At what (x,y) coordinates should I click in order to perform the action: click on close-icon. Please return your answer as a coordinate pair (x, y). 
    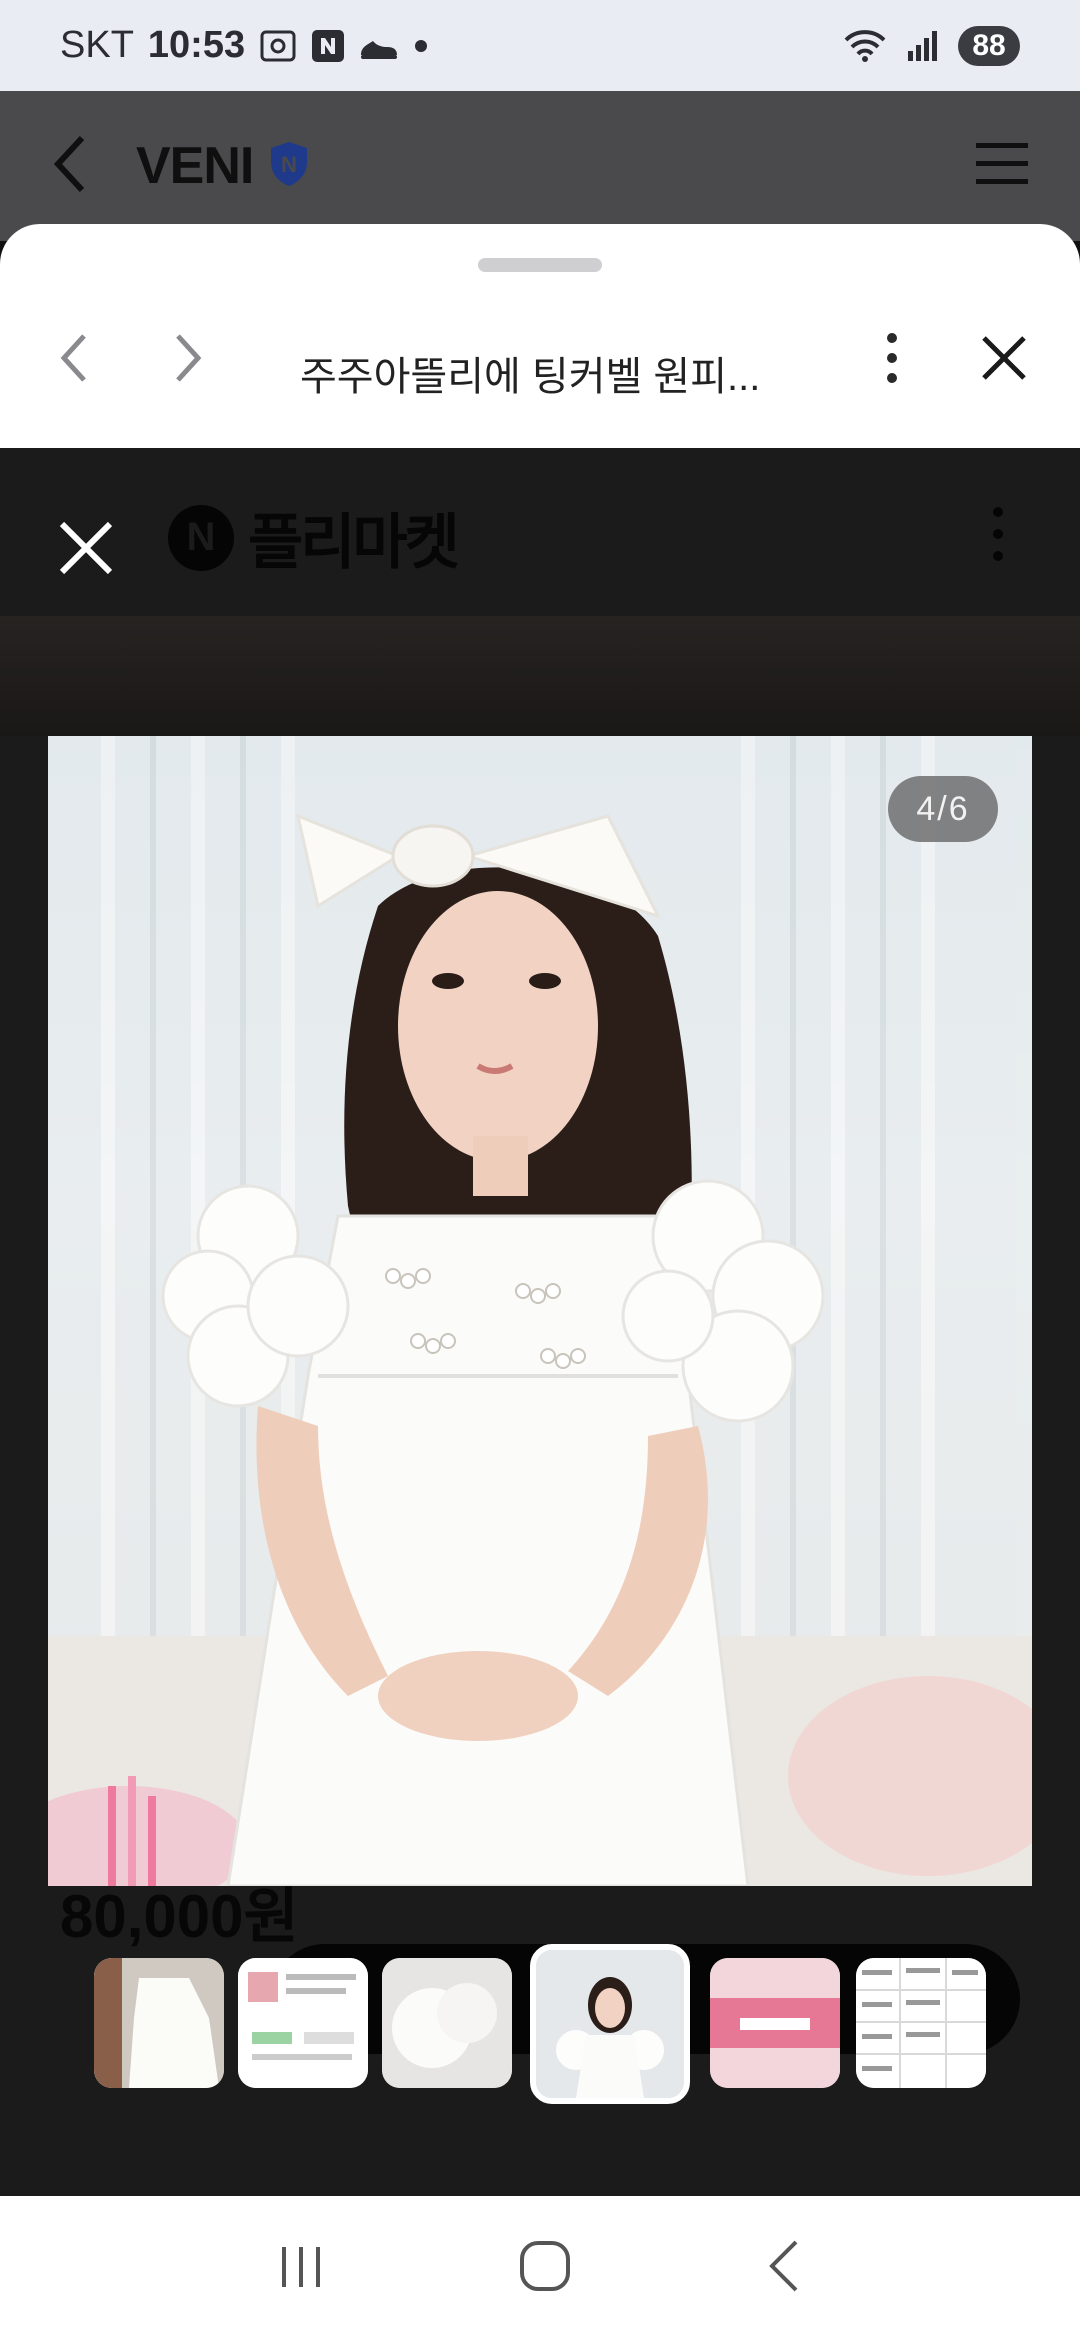
    Looking at the image, I should click on (1004, 360).